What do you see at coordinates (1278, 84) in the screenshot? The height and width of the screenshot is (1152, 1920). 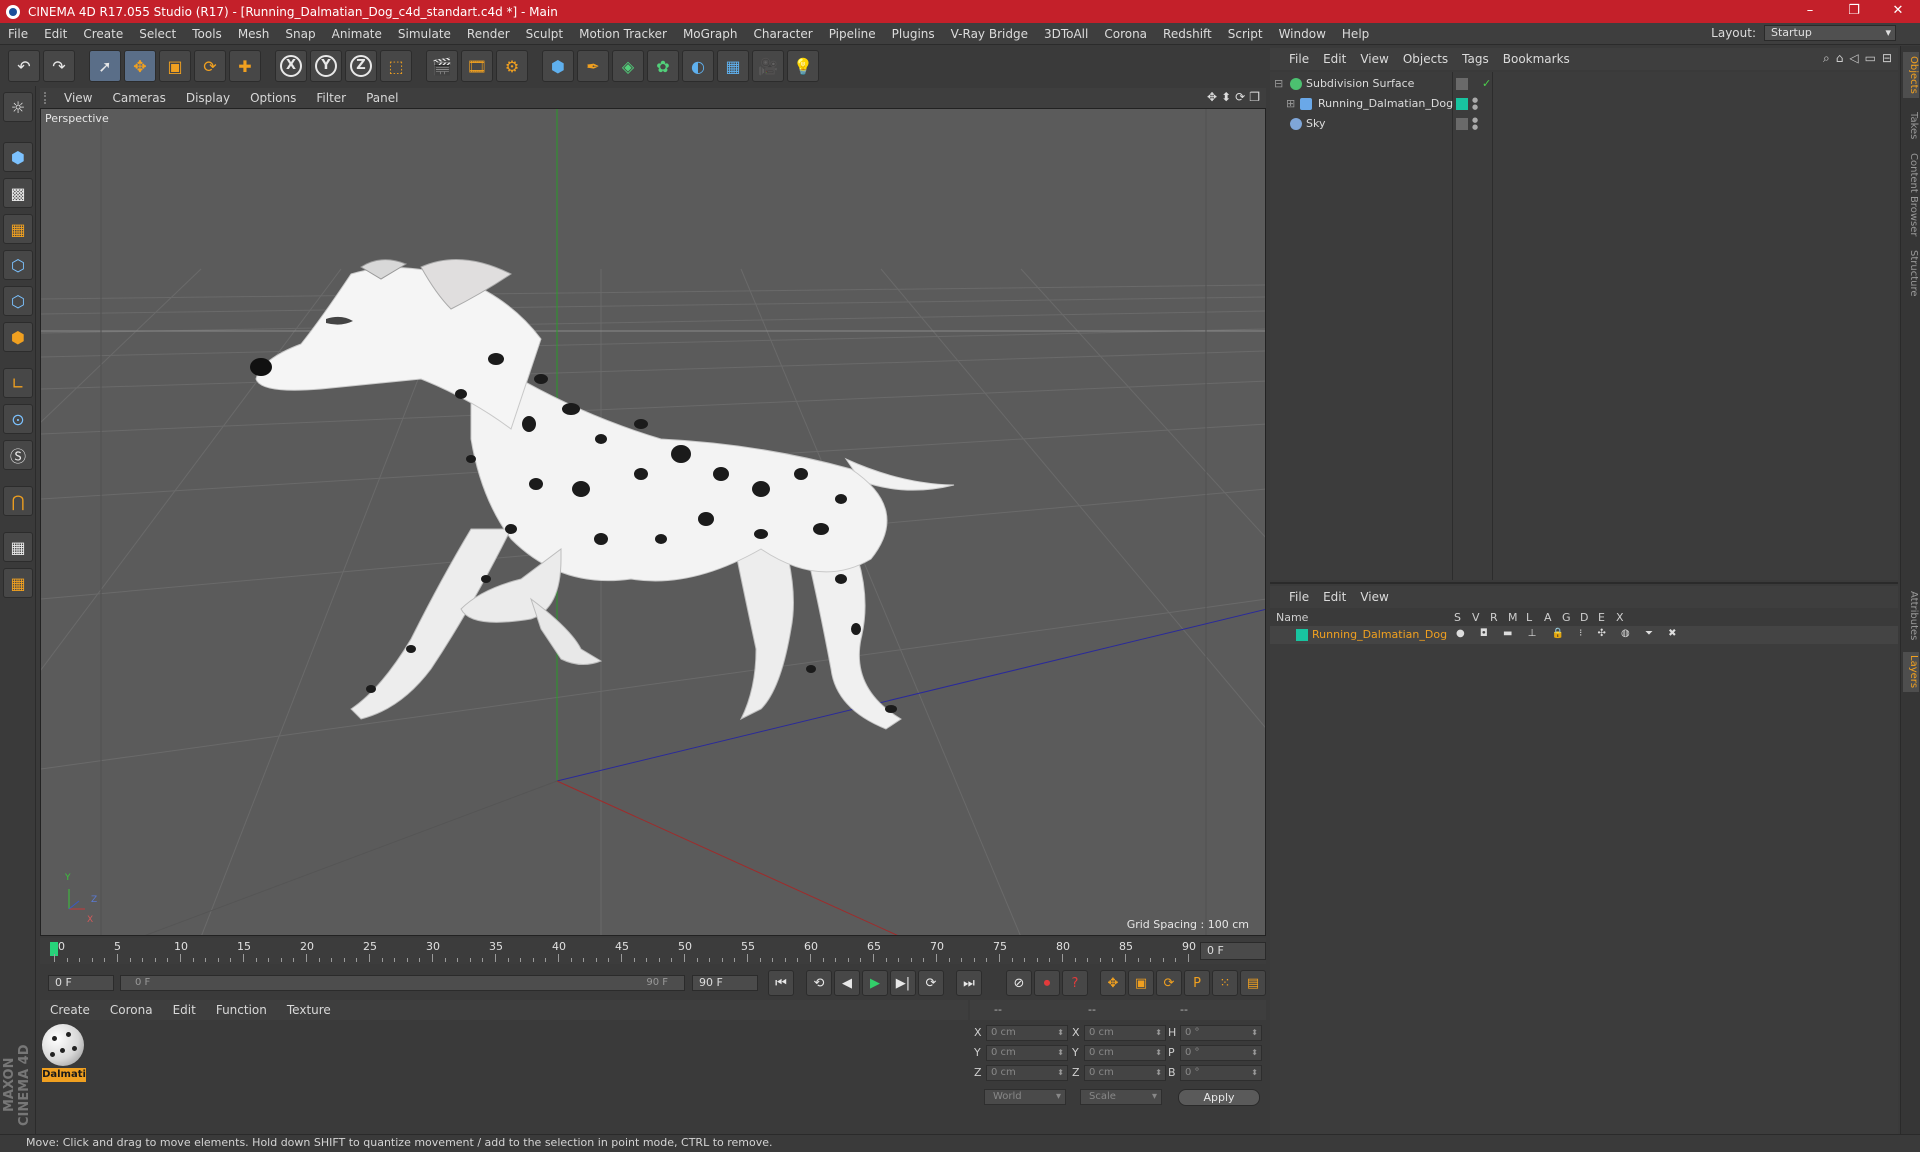 I see `collapse-toggle-icon: ⊟` at bounding box center [1278, 84].